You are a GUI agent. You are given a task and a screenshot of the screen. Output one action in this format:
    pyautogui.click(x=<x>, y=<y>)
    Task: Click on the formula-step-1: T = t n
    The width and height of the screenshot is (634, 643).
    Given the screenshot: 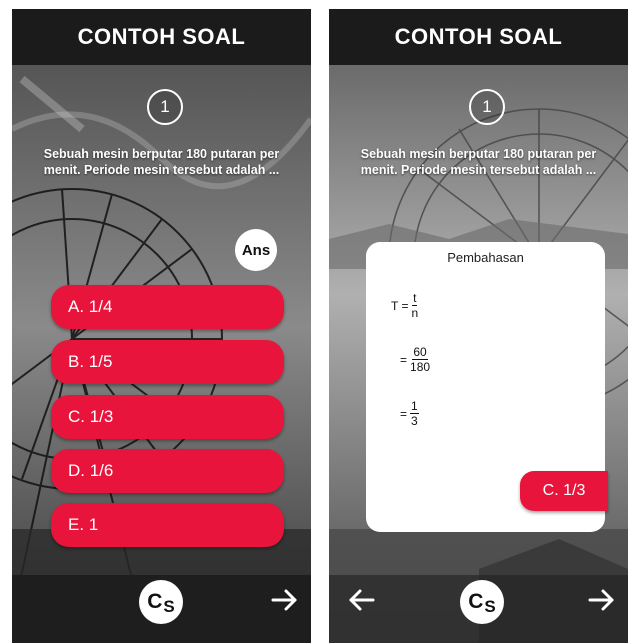 What is the action you would take?
    pyautogui.click(x=404, y=306)
    